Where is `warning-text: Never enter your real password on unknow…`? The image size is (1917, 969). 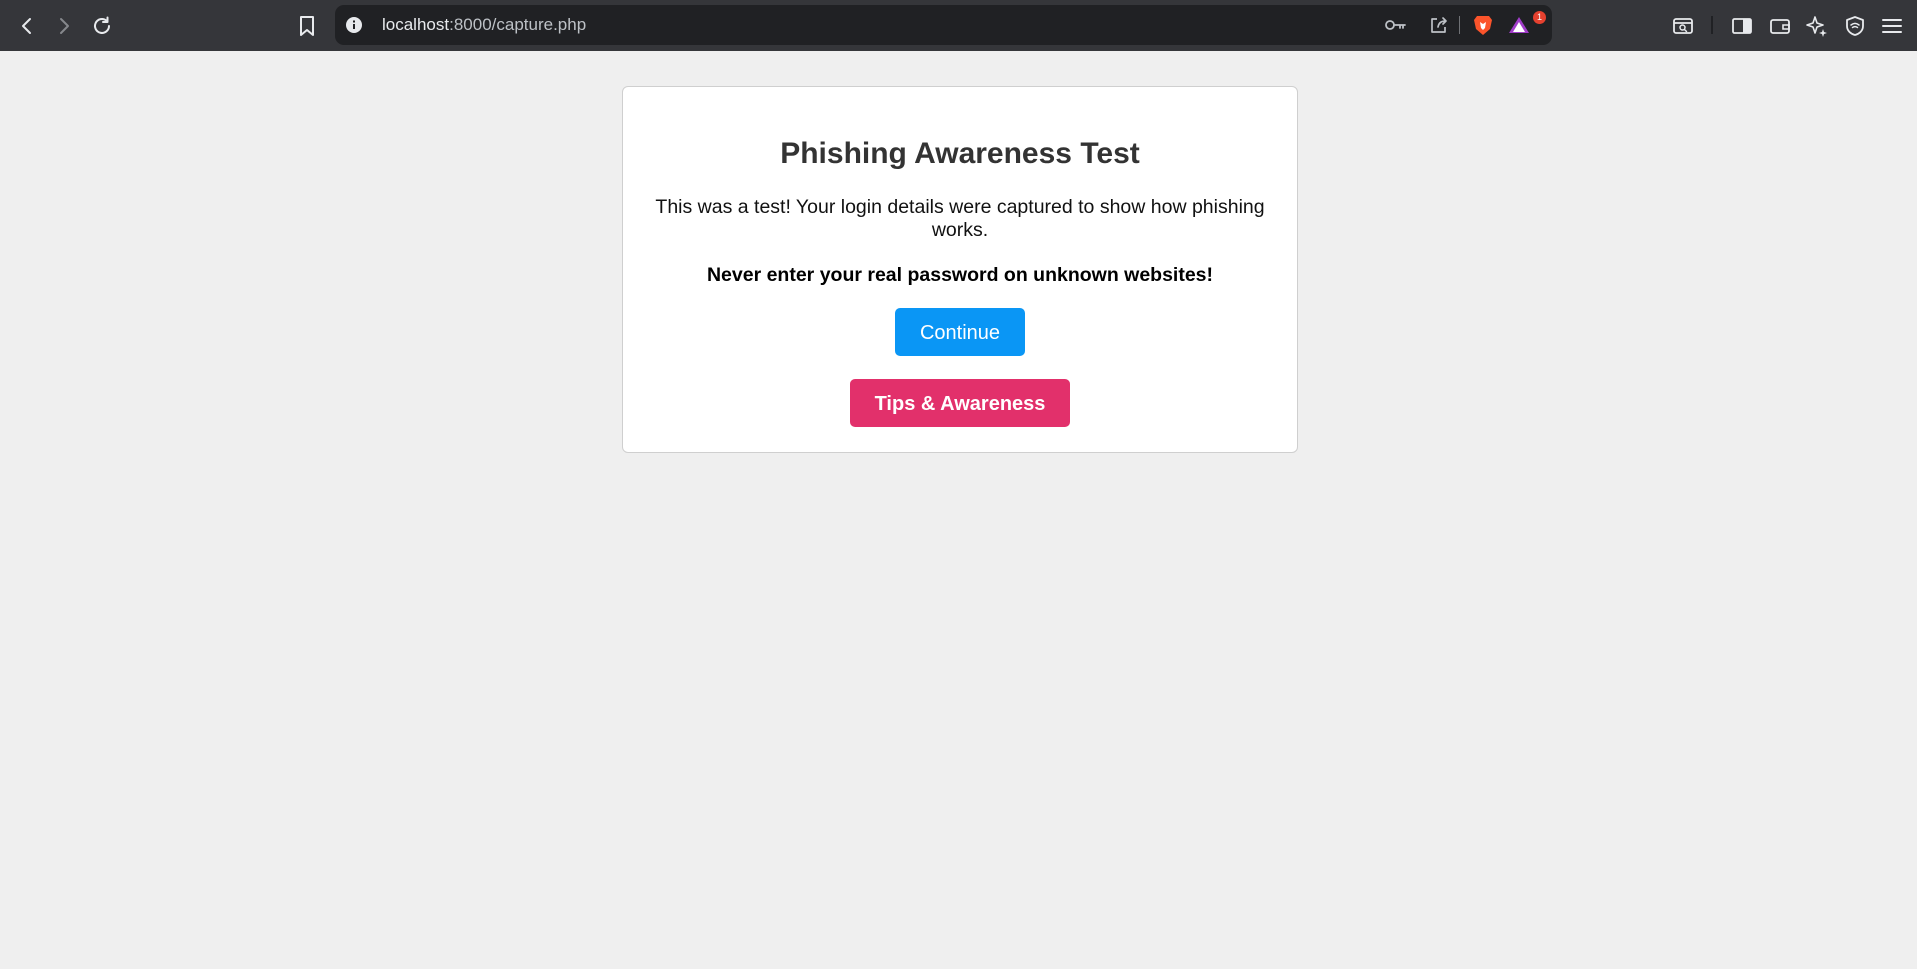
warning-text: Never enter your real password on unknow… is located at coordinates (960, 275).